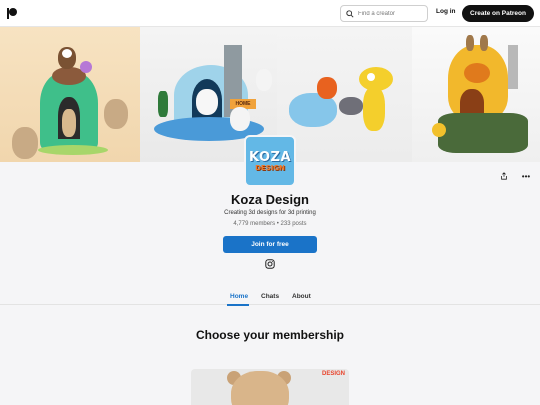 Image resolution: width=540 pixels, height=405 pixels. What do you see at coordinates (504, 176) in the screenshot?
I see `share-icon` at bounding box center [504, 176].